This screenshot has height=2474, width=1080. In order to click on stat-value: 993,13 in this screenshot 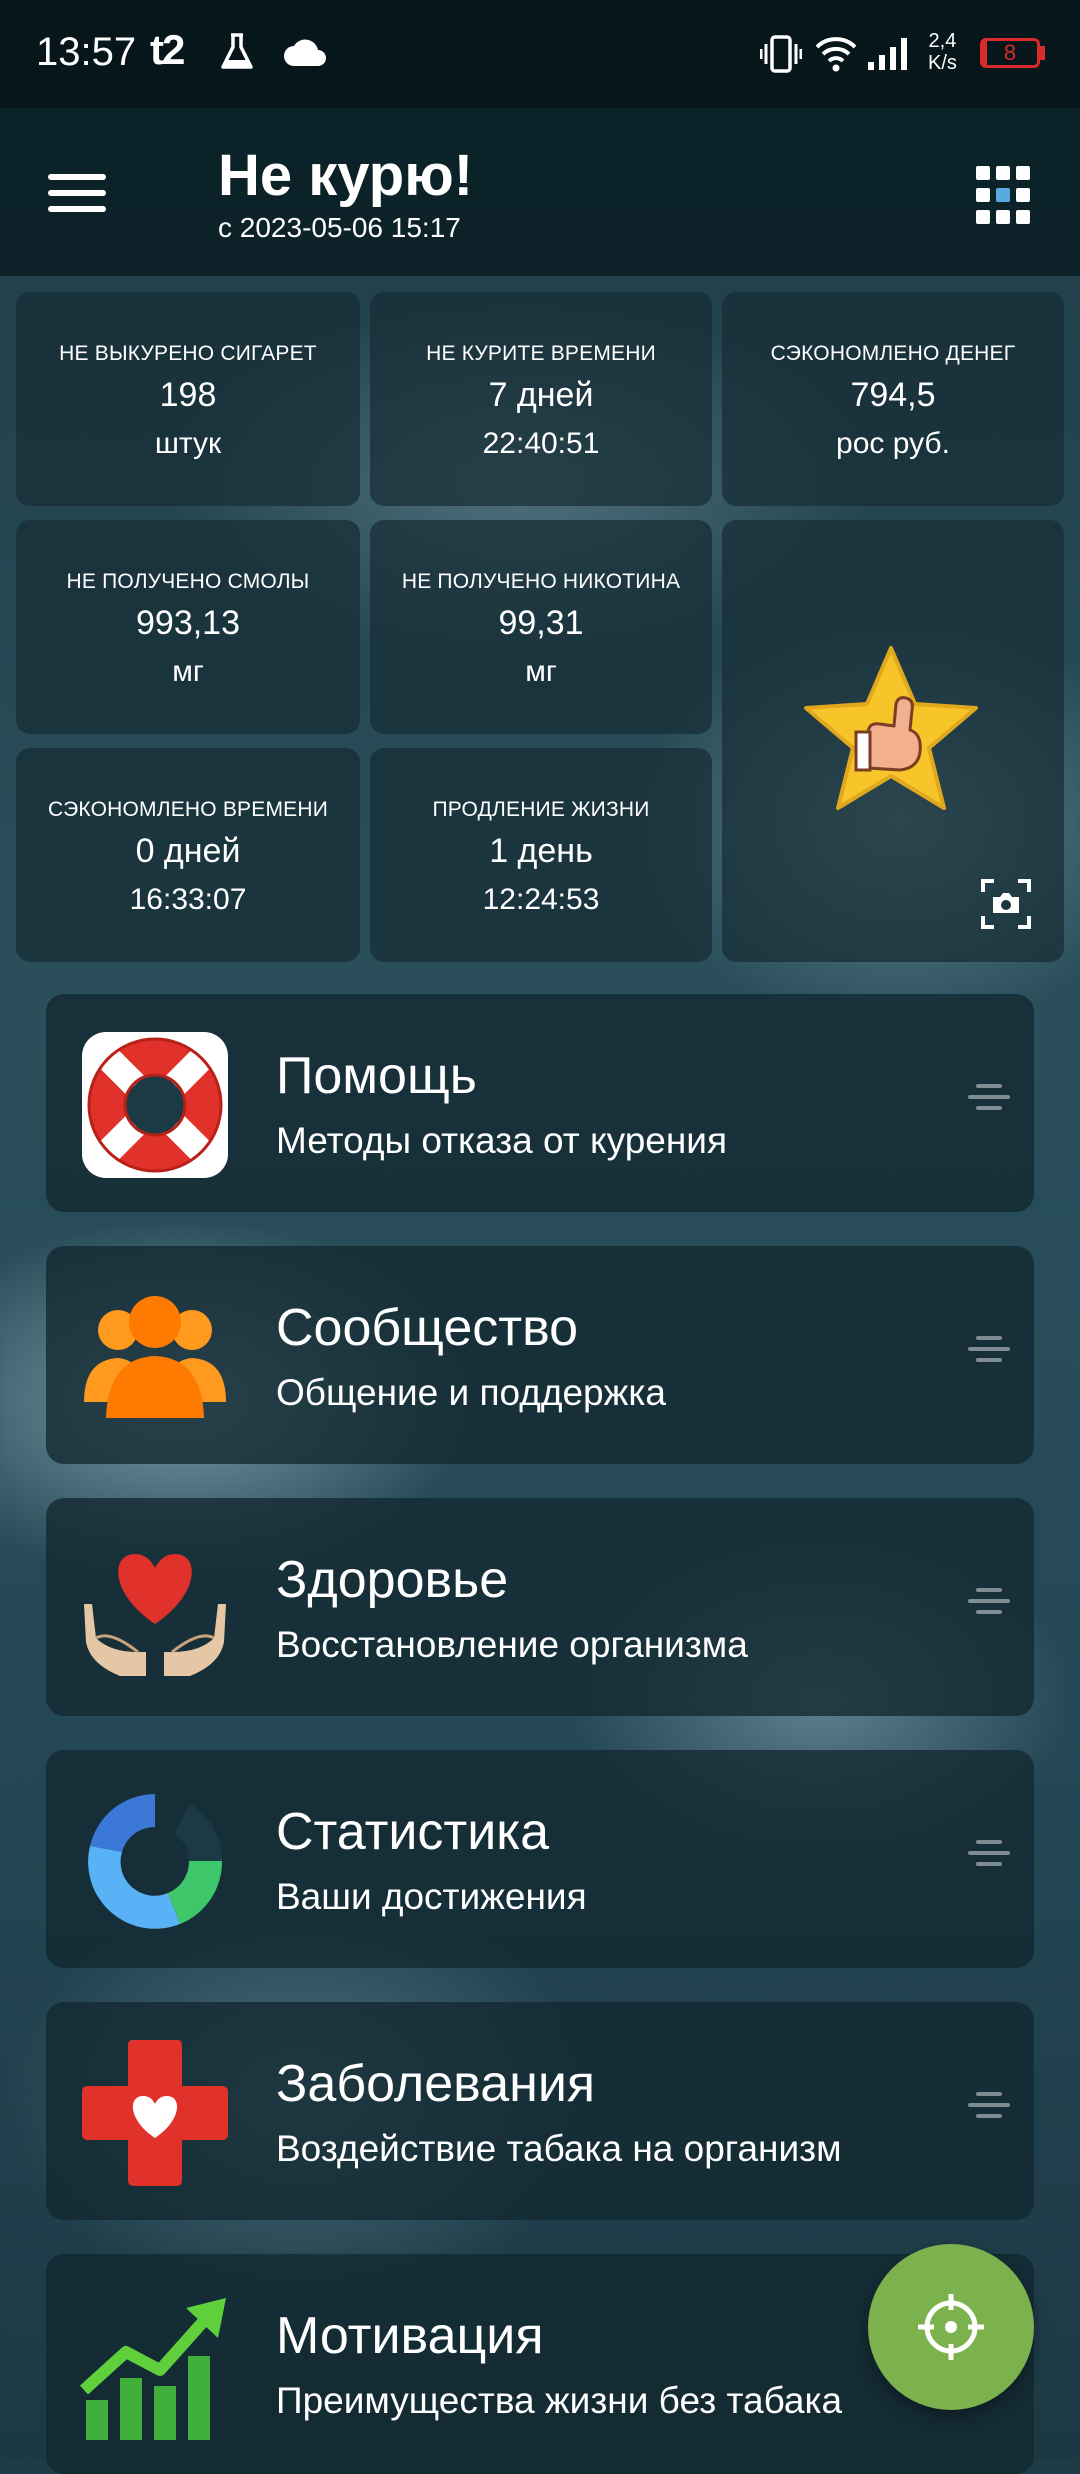, I will do `click(188, 623)`.